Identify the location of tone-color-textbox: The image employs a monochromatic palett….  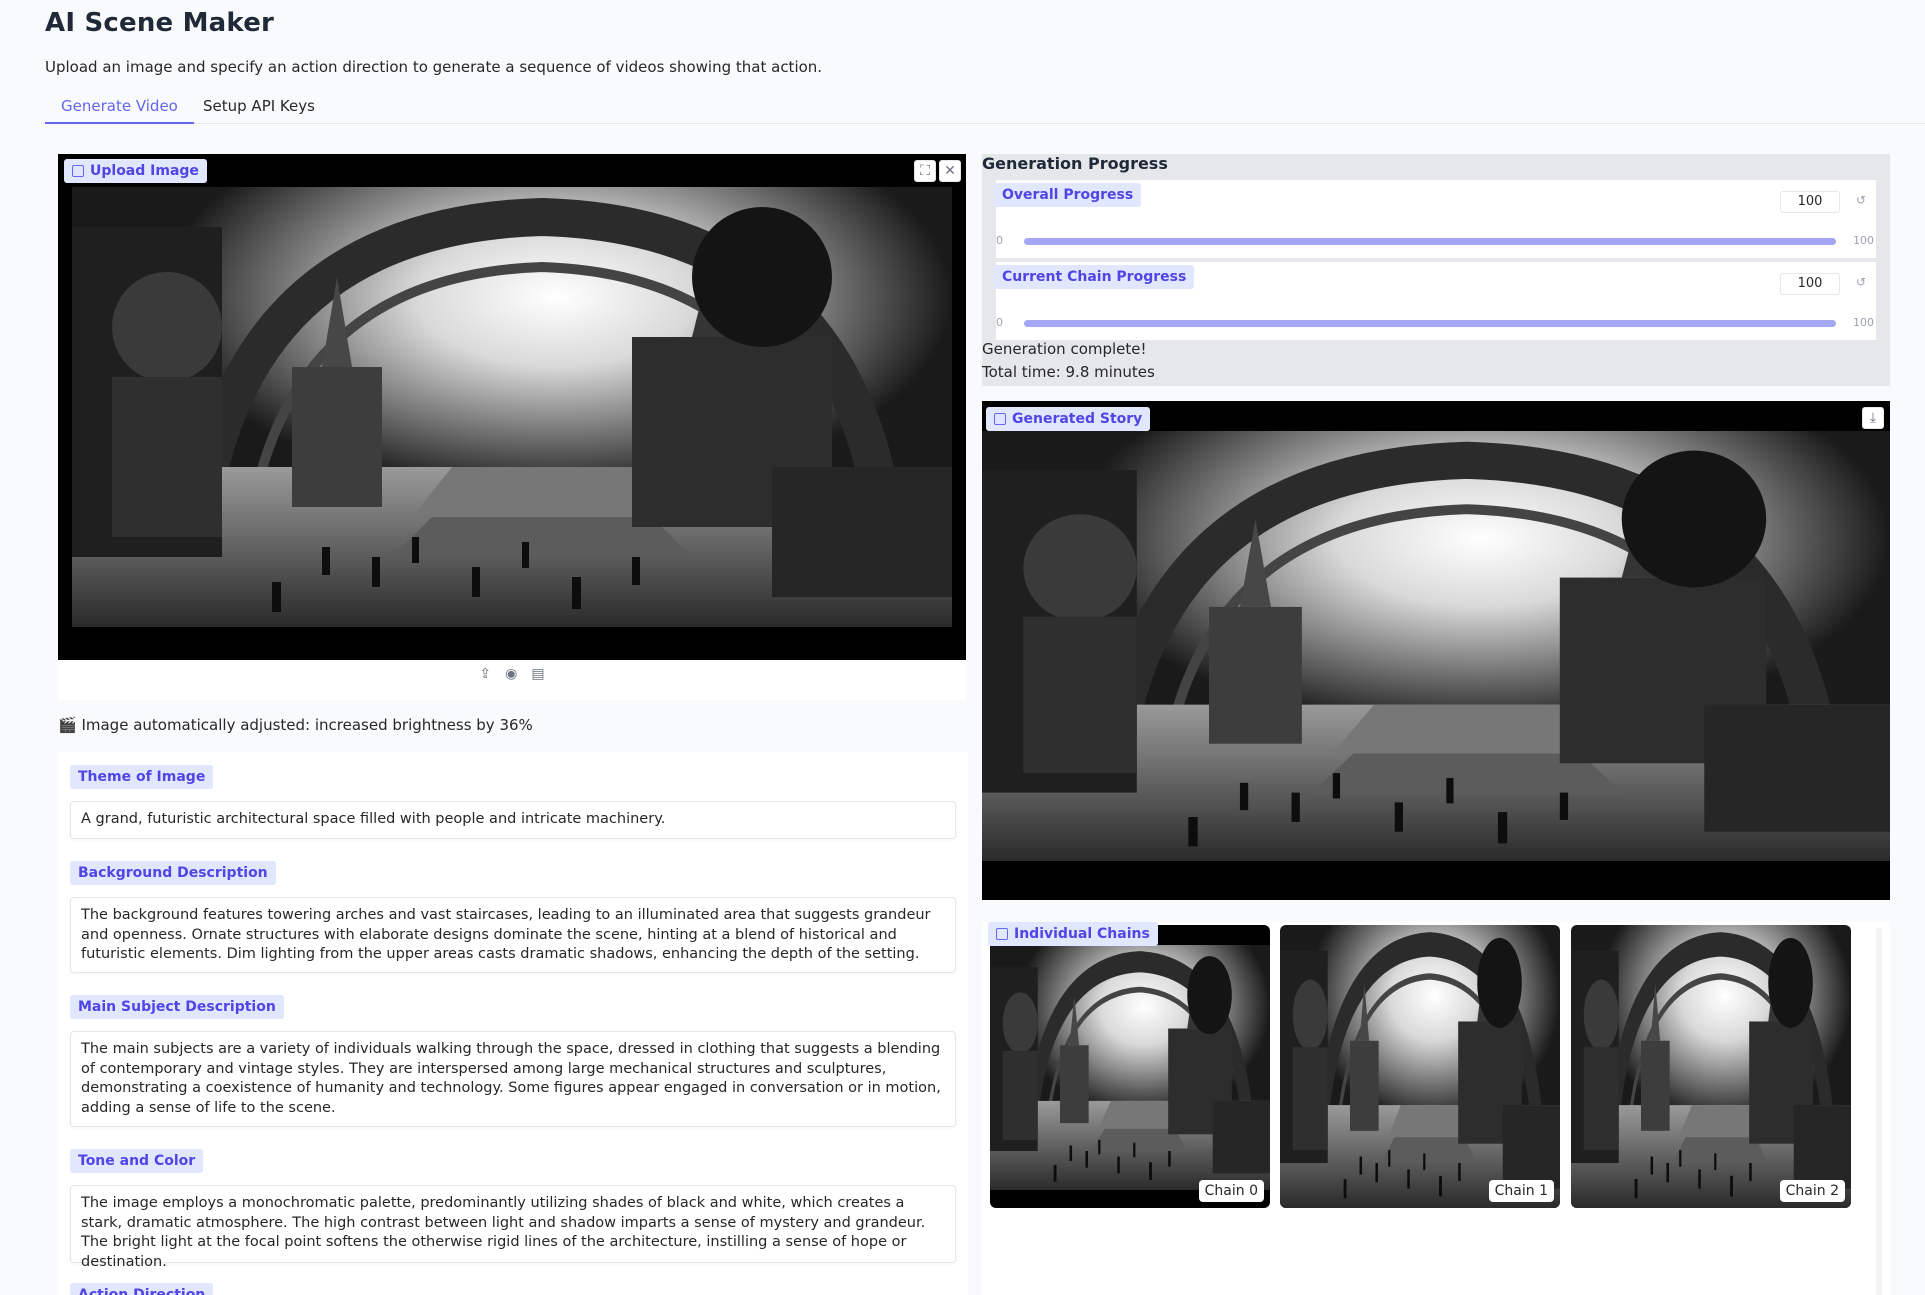
(513, 1227).